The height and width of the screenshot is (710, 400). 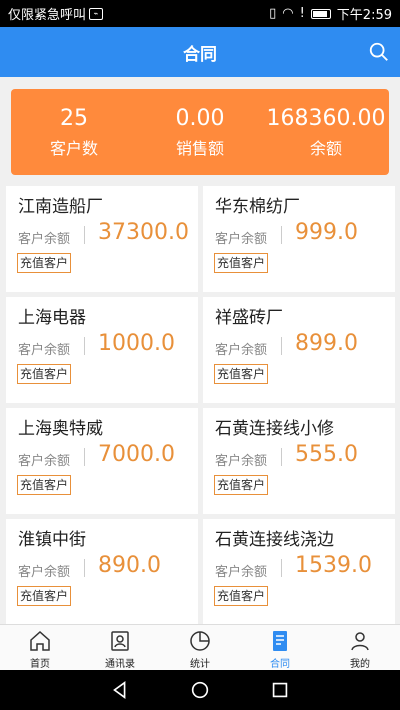 I want to click on sim-icon: !, so click(x=302, y=13).